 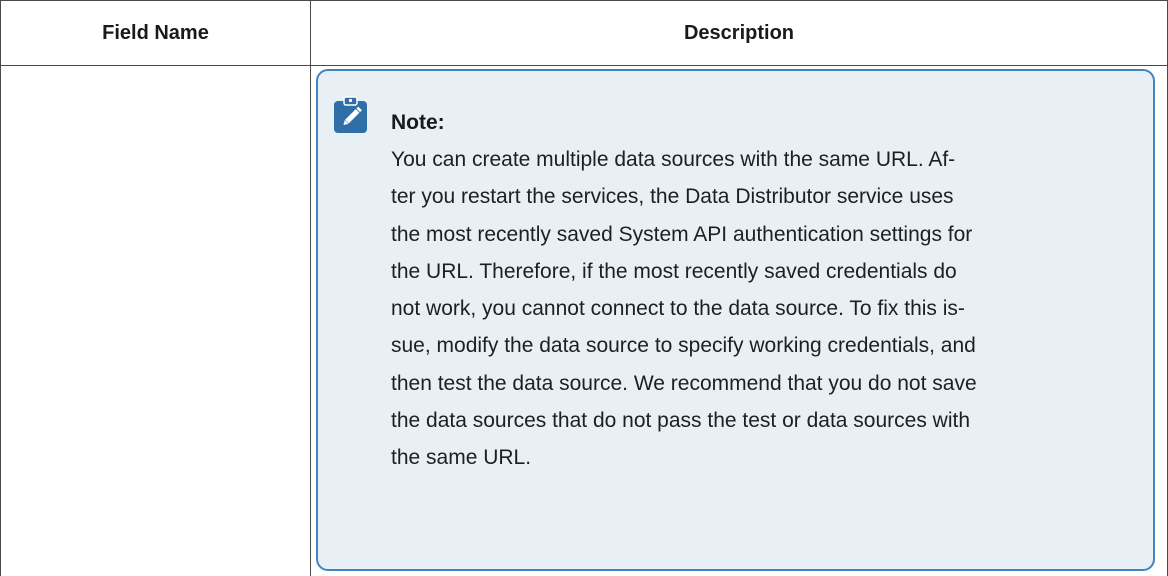 What do you see at coordinates (765, 123) in the screenshot?
I see `note-title: Note:` at bounding box center [765, 123].